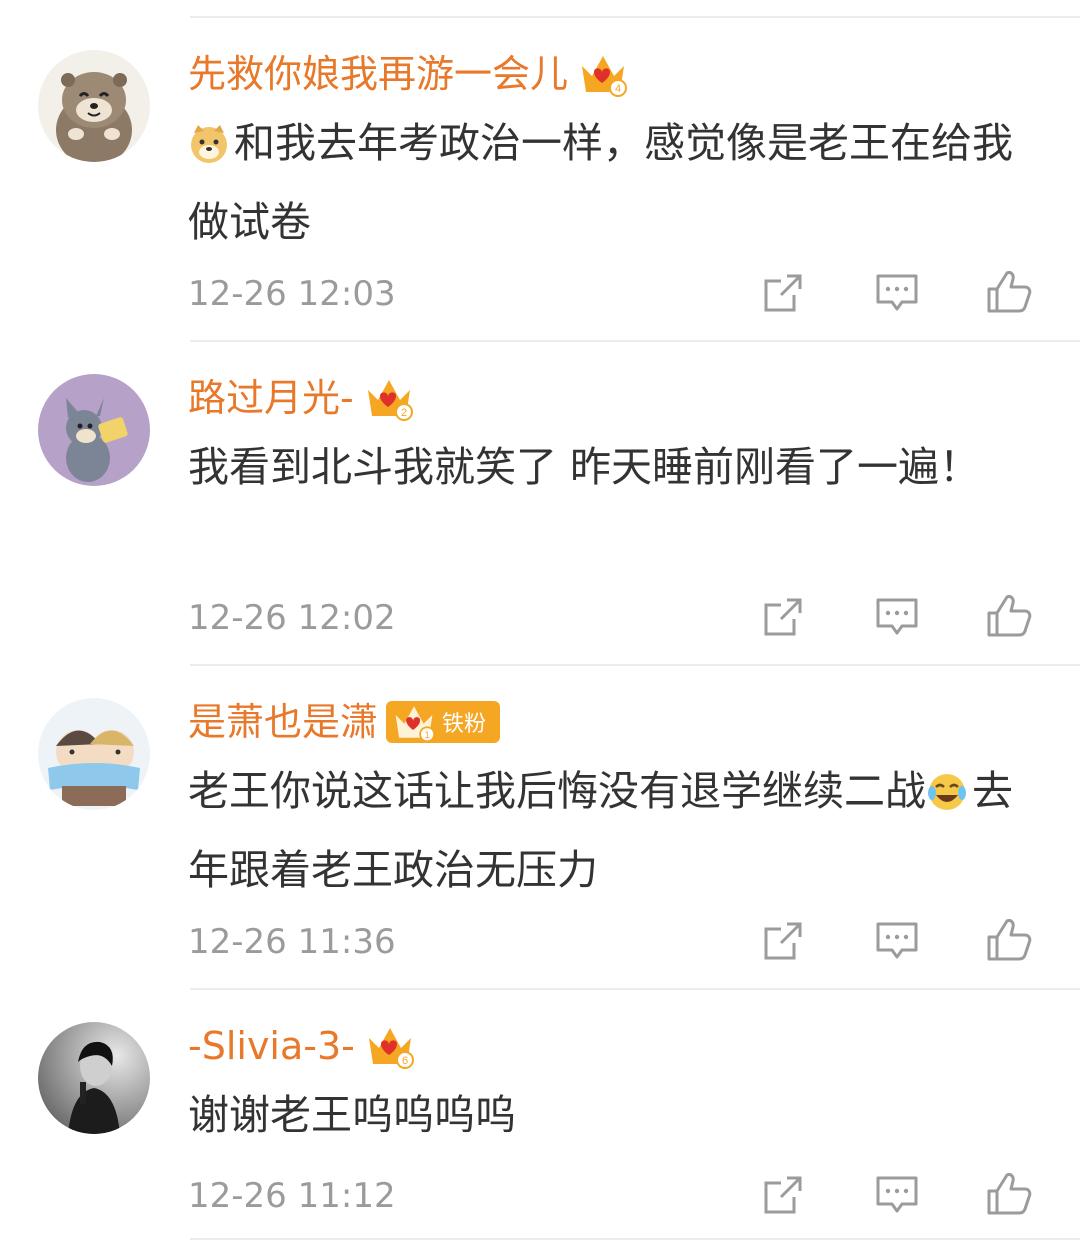  What do you see at coordinates (426, 735) in the screenshot?
I see `level-number: 1` at bounding box center [426, 735].